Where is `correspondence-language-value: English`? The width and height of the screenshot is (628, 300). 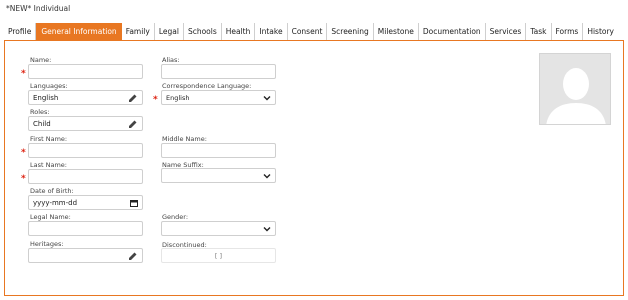 correspondence-language-value: English is located at coordinates (178, 97).